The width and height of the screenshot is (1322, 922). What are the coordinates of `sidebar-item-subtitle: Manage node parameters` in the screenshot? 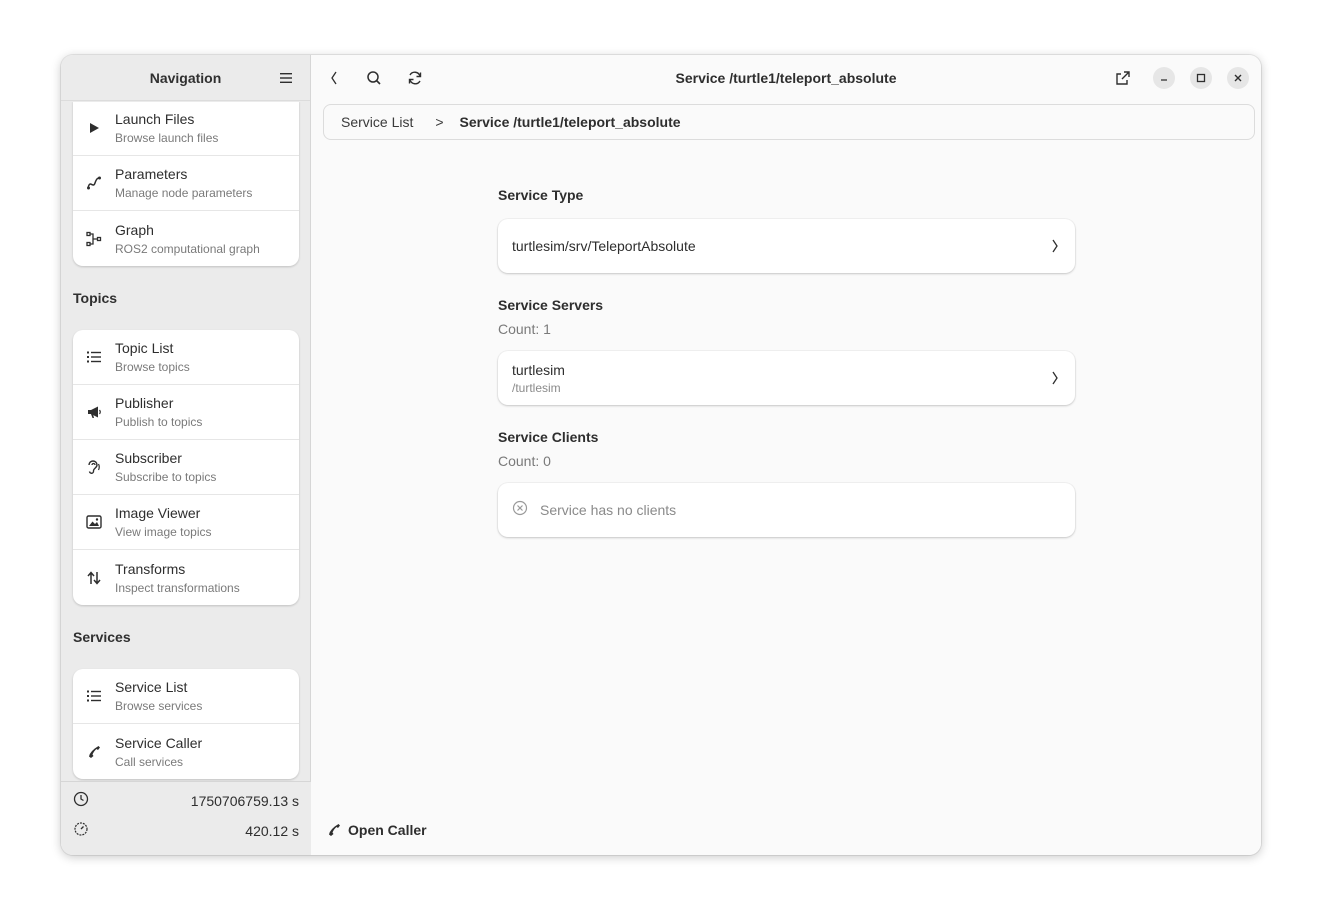 It's located at (184, 193).